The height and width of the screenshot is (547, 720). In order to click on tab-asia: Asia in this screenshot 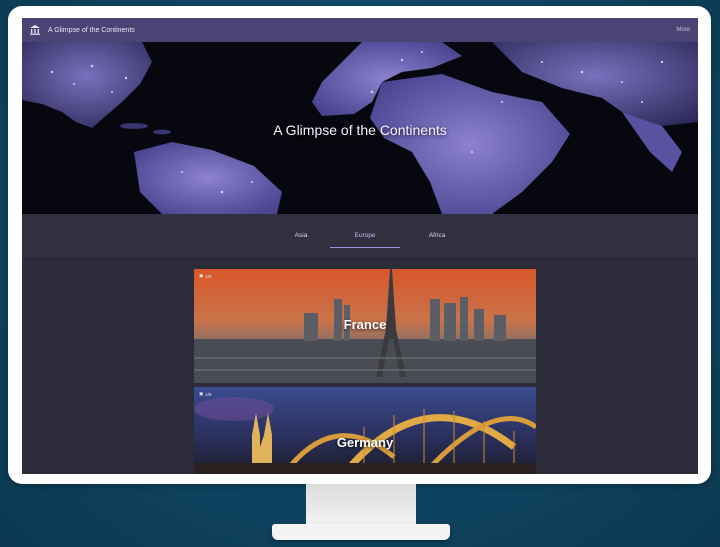, I will do `click(301, 237)`.